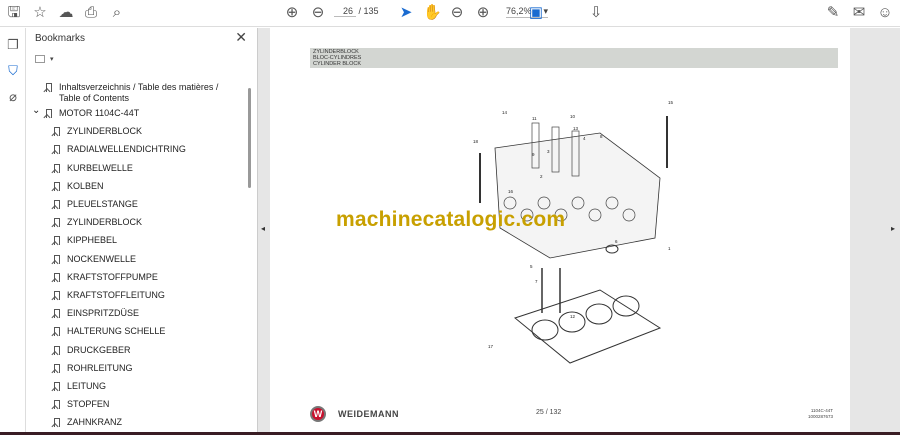 This screenshot has height=435, width=900. Describe the element at coordinates (14, 13) in the screenshot. I see `save-icon: 🖫` at that location.